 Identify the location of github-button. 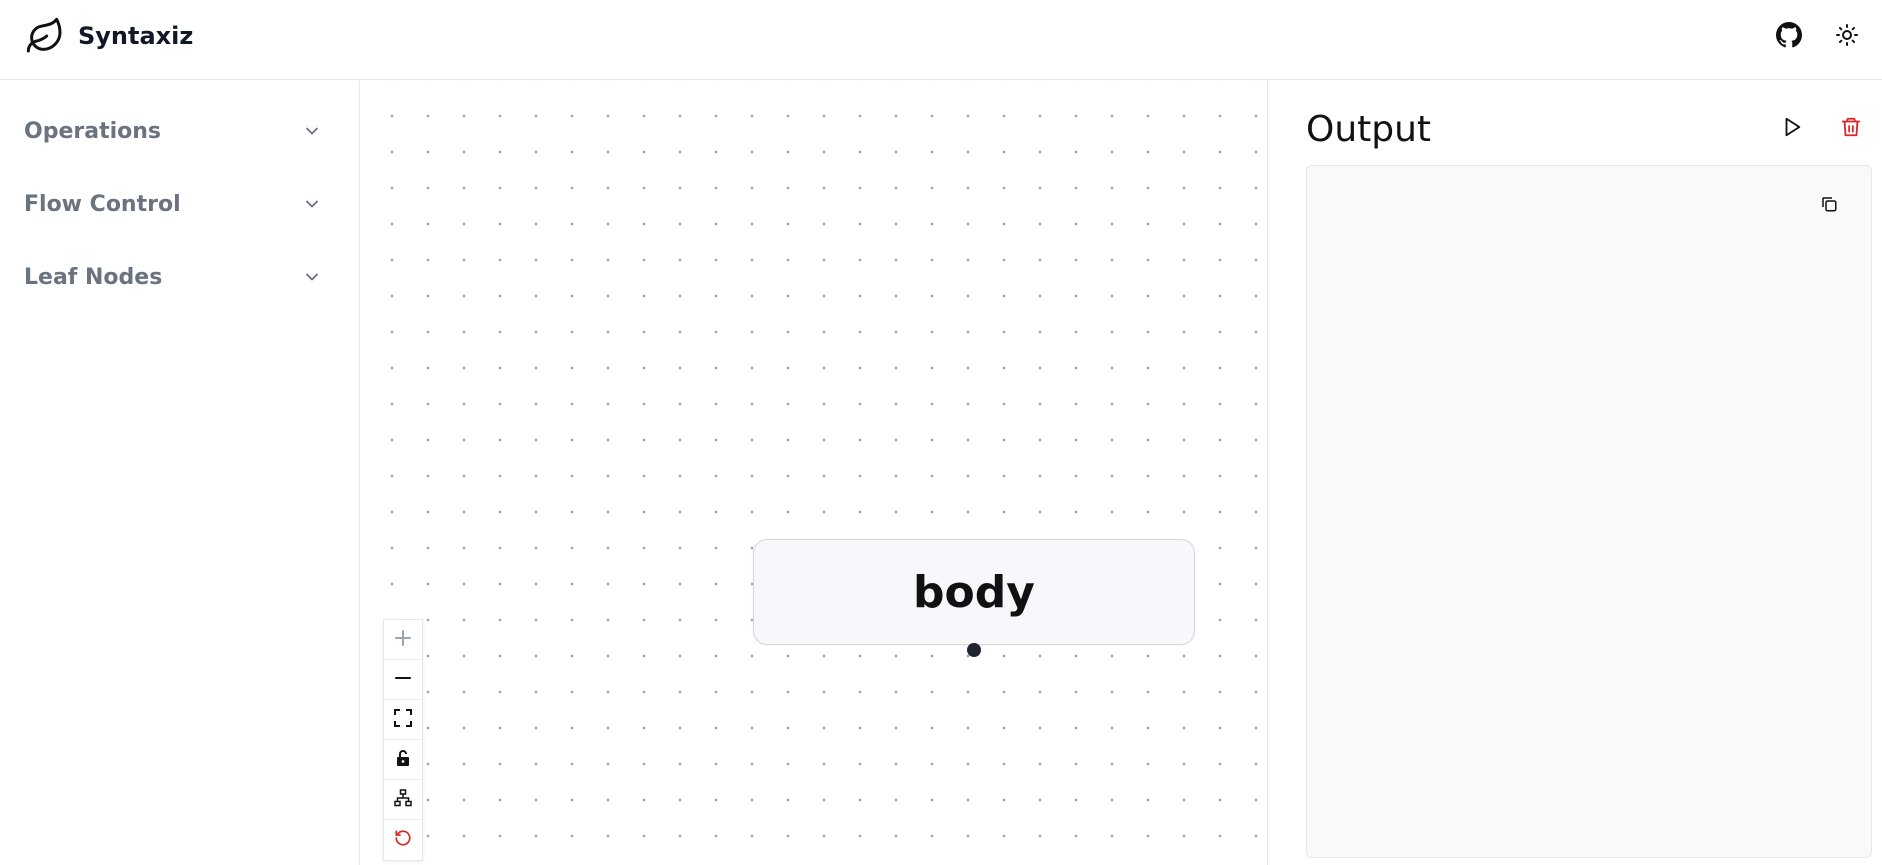
(1789, 37).